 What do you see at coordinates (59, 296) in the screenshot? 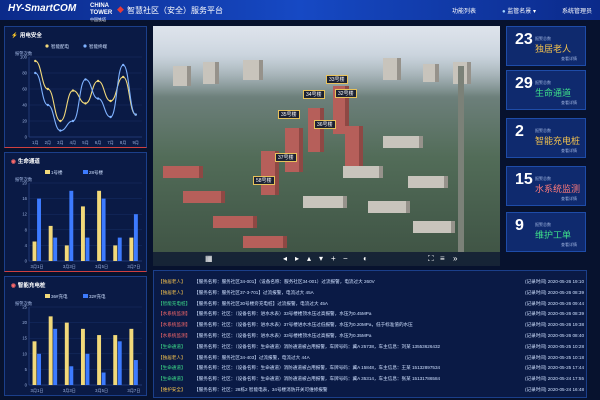
I see `legend-label: 36#充电` at bounding box center [59, 296].